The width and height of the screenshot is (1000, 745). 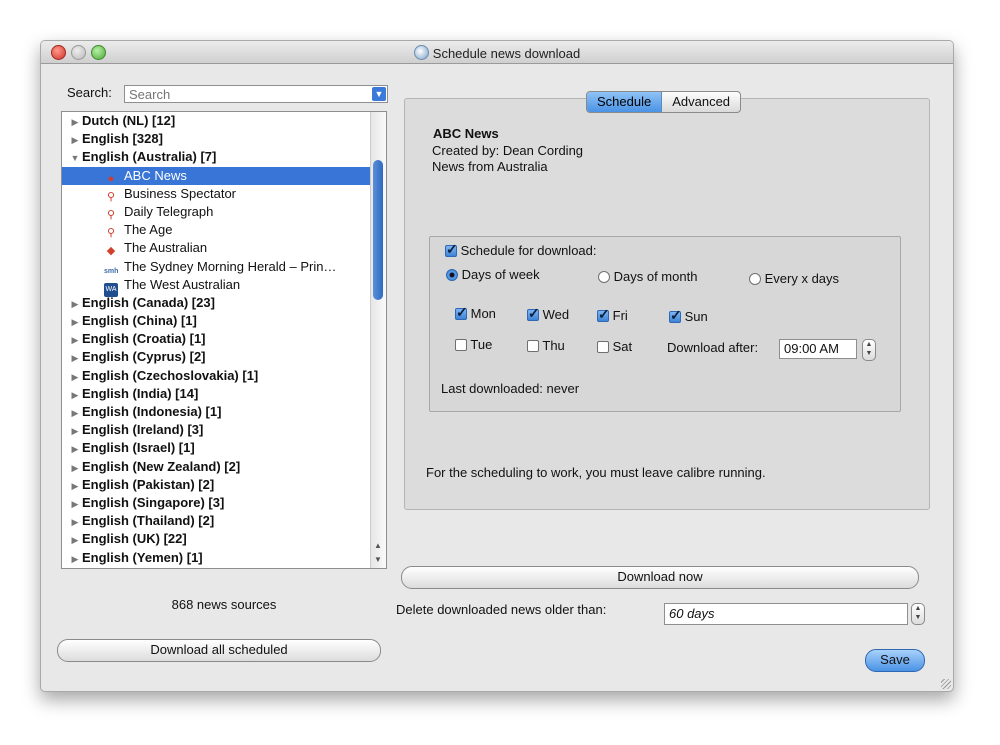 I want to click on tree-scrollbar: ▲ ▼, so click(x=378, y=340).